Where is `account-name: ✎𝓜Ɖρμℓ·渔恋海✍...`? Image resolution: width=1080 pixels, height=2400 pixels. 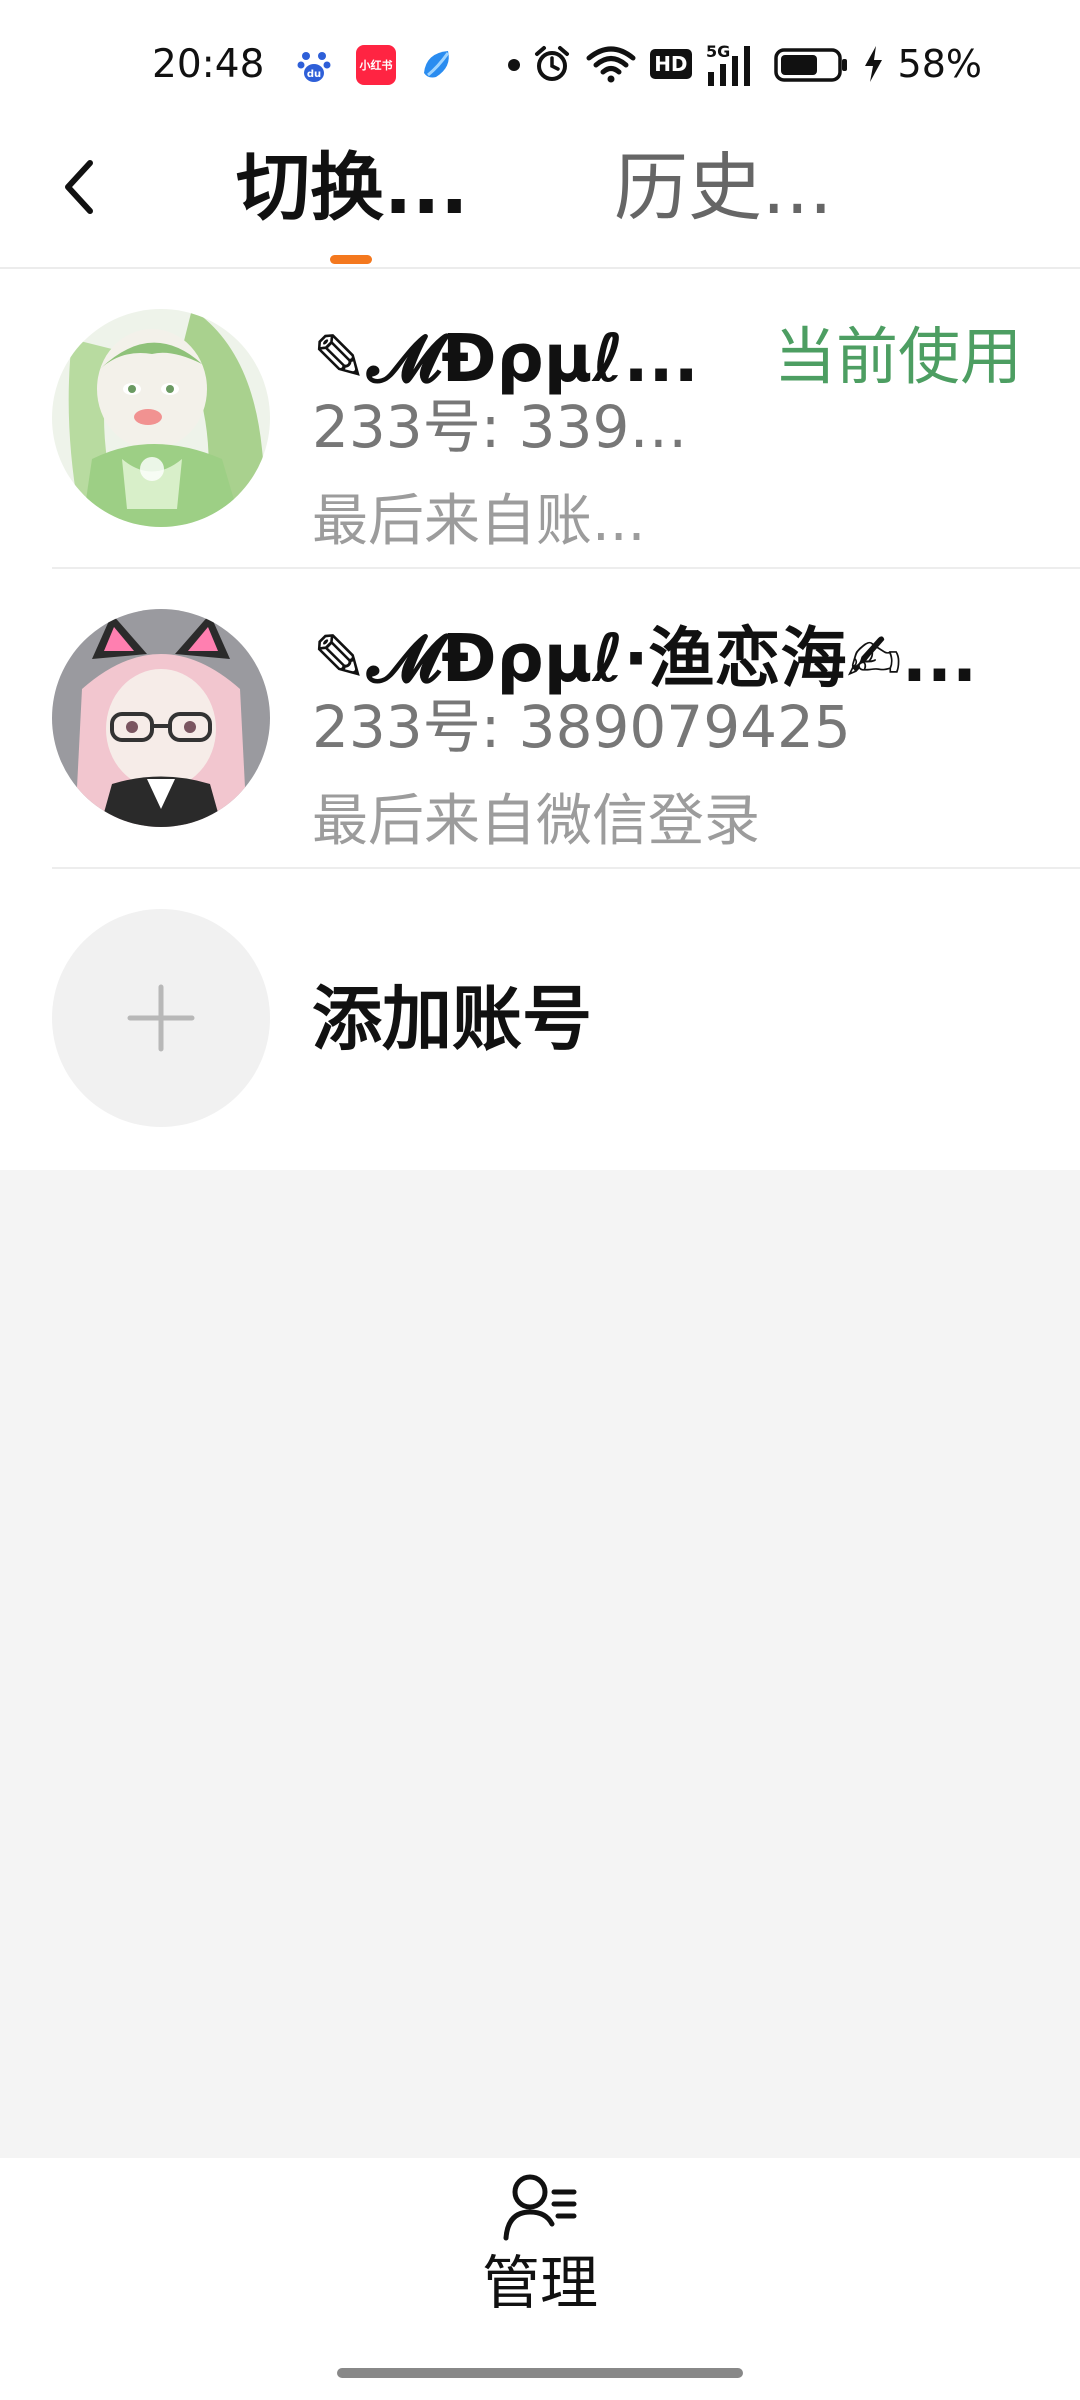 account-name: ✎𝓜Ɖρμℓ·渔恋海✍... is located at coordinates (645, 658).